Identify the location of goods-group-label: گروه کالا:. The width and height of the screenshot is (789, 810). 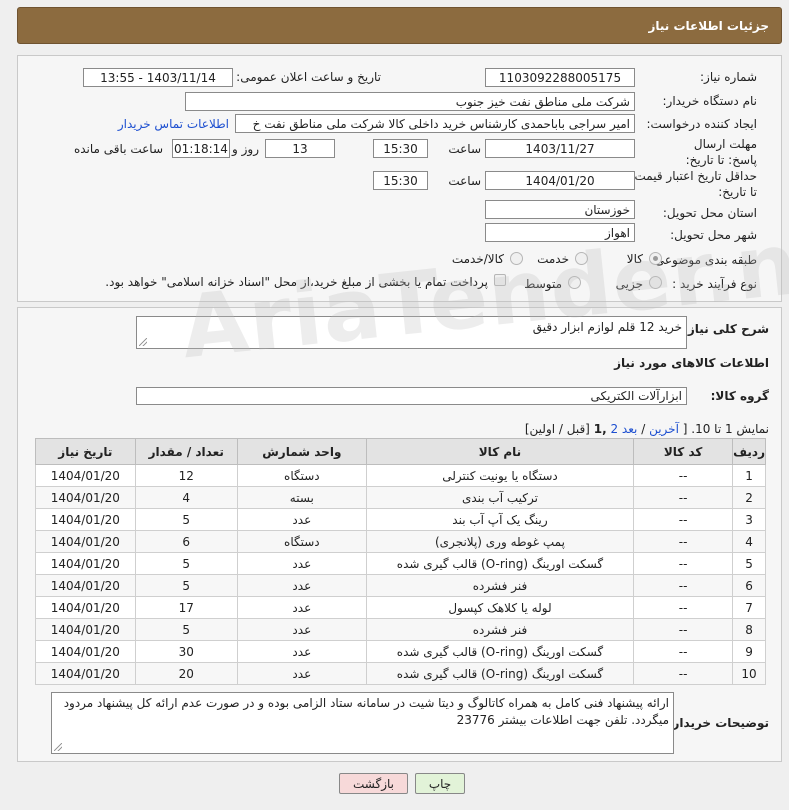
(739, 396).